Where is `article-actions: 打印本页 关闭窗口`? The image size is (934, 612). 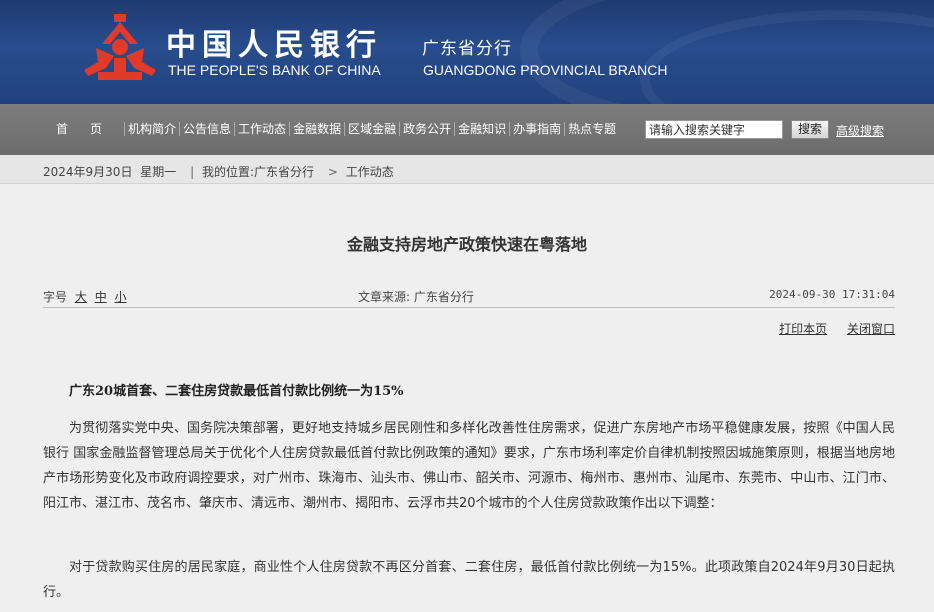
article-actions: 打印本页 关闭窗口 is located at coordinates (829, 328).